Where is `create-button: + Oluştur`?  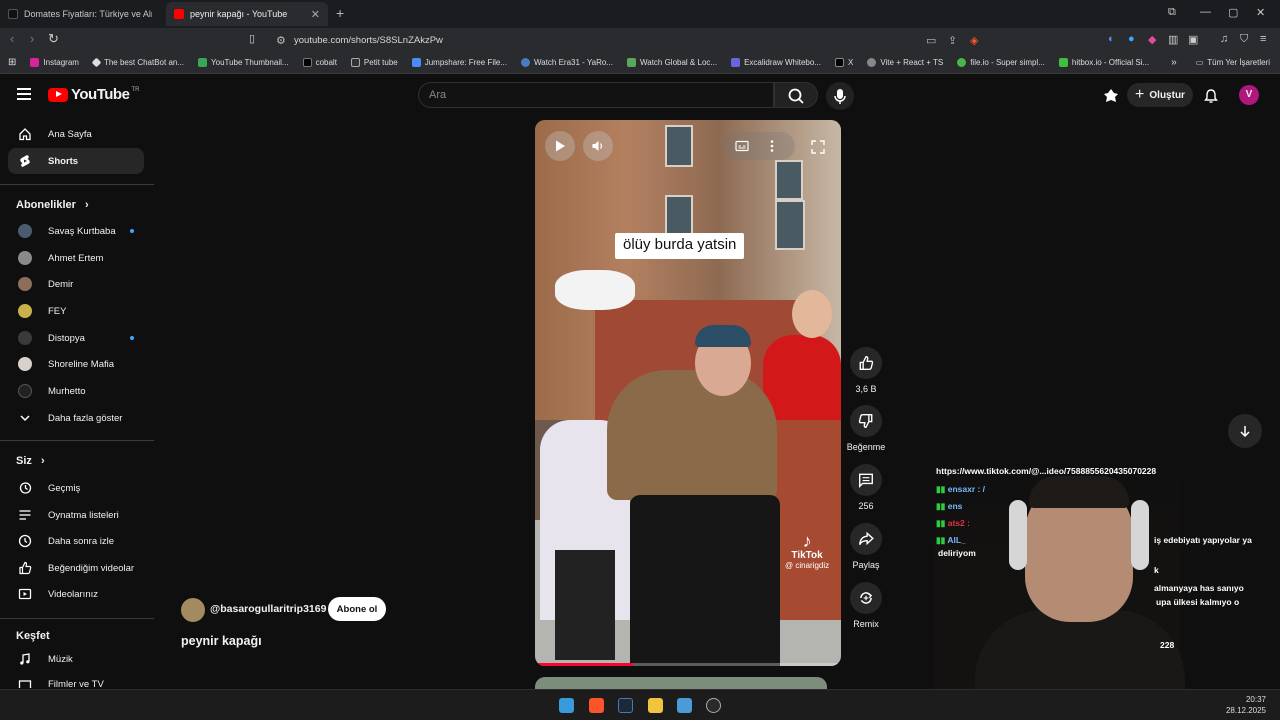 create-button: + Oluştur is located at coordinates (1160, 95).